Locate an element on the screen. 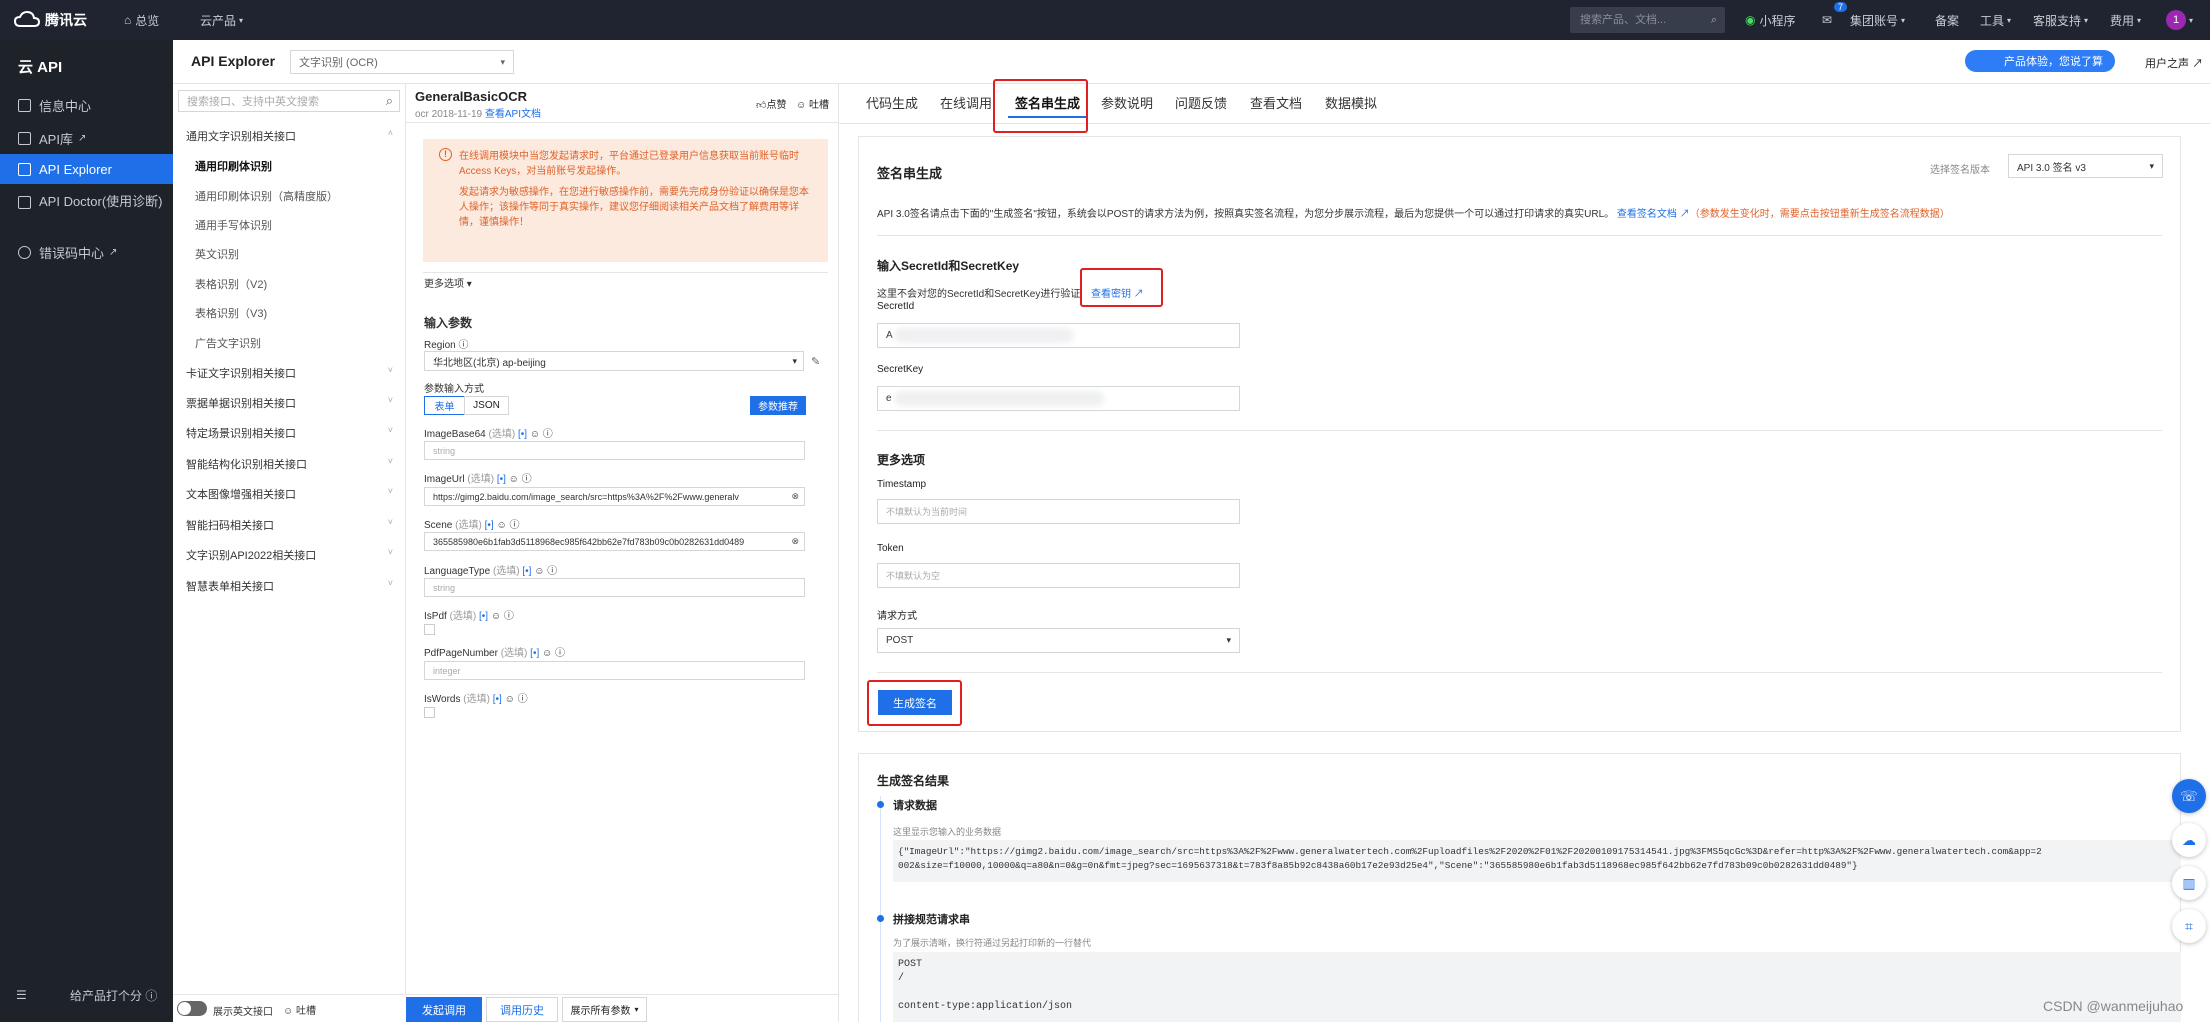  avatar: 1 is located at coordinates (2176, 20).